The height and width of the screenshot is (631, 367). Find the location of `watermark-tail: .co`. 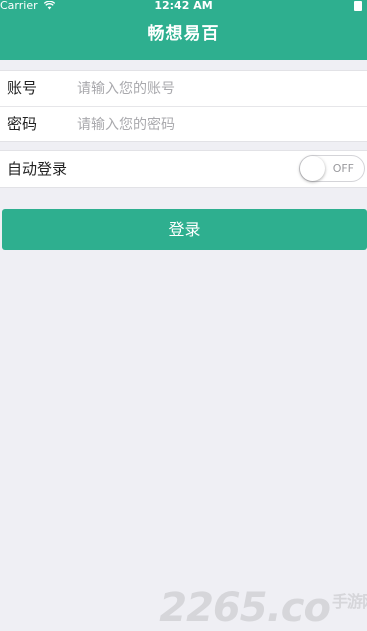

watermark-tail: .co is located at coordinates (298, 608).